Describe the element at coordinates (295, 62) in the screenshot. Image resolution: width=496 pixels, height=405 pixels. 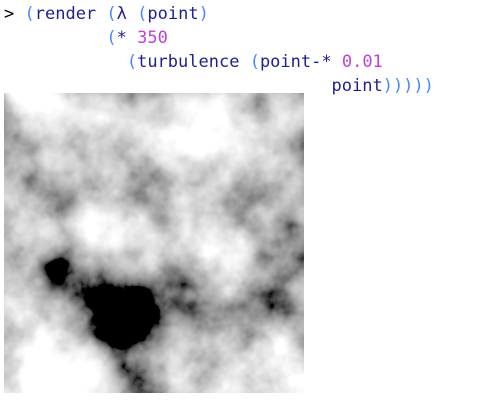
I see `function-point-multiply: point-*` at that location.